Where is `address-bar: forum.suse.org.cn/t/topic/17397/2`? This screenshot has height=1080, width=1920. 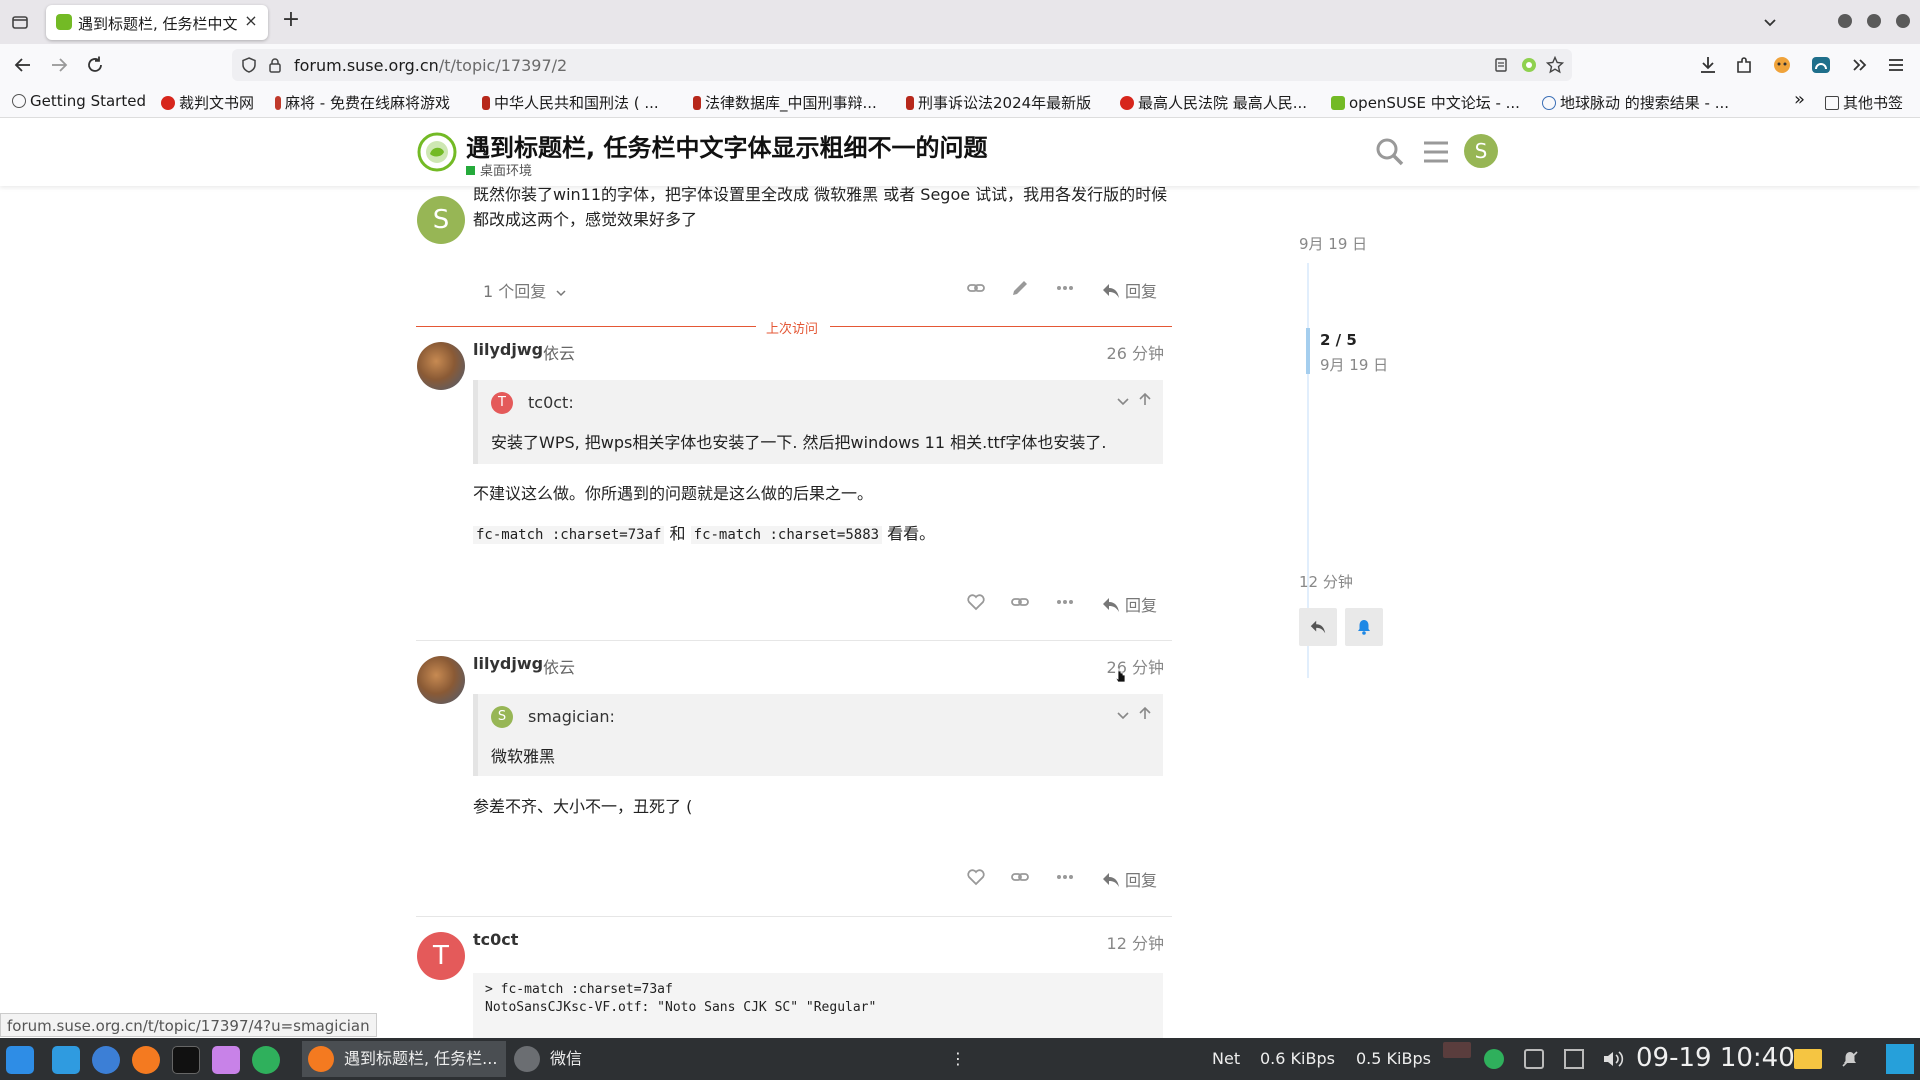 address-bar: forum.suse.org.cn/t/topic/17397/2 is located at coordinates (902, 65).